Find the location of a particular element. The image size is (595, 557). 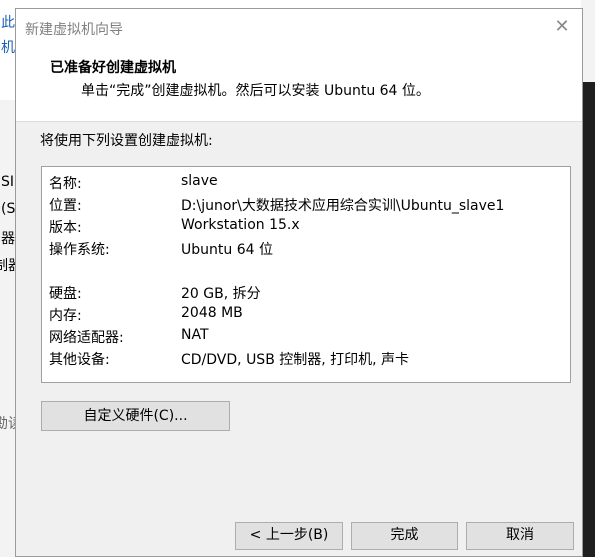

finish-button: 完成 is located at coordinates (404, 536).